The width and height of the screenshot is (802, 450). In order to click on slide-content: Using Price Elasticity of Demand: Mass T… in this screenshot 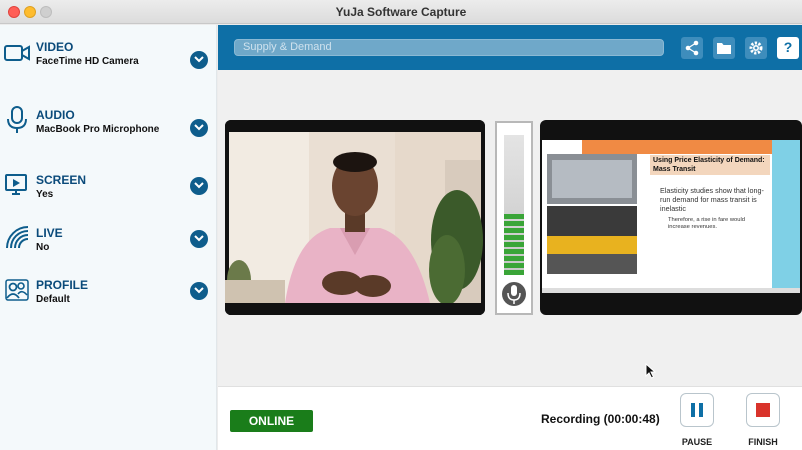, I will do `click(671, 216)`.